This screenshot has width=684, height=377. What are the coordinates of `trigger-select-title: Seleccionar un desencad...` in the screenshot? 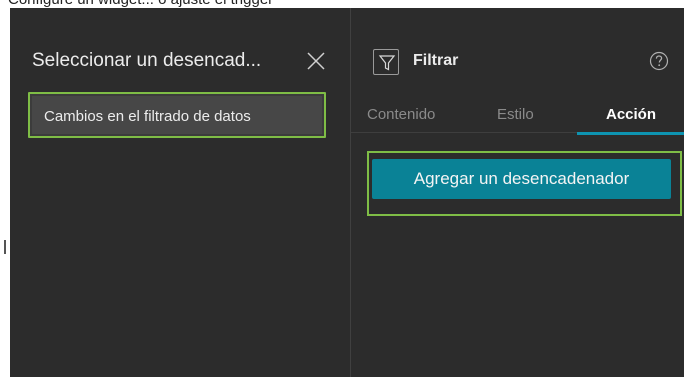 It's located at (147, 60).